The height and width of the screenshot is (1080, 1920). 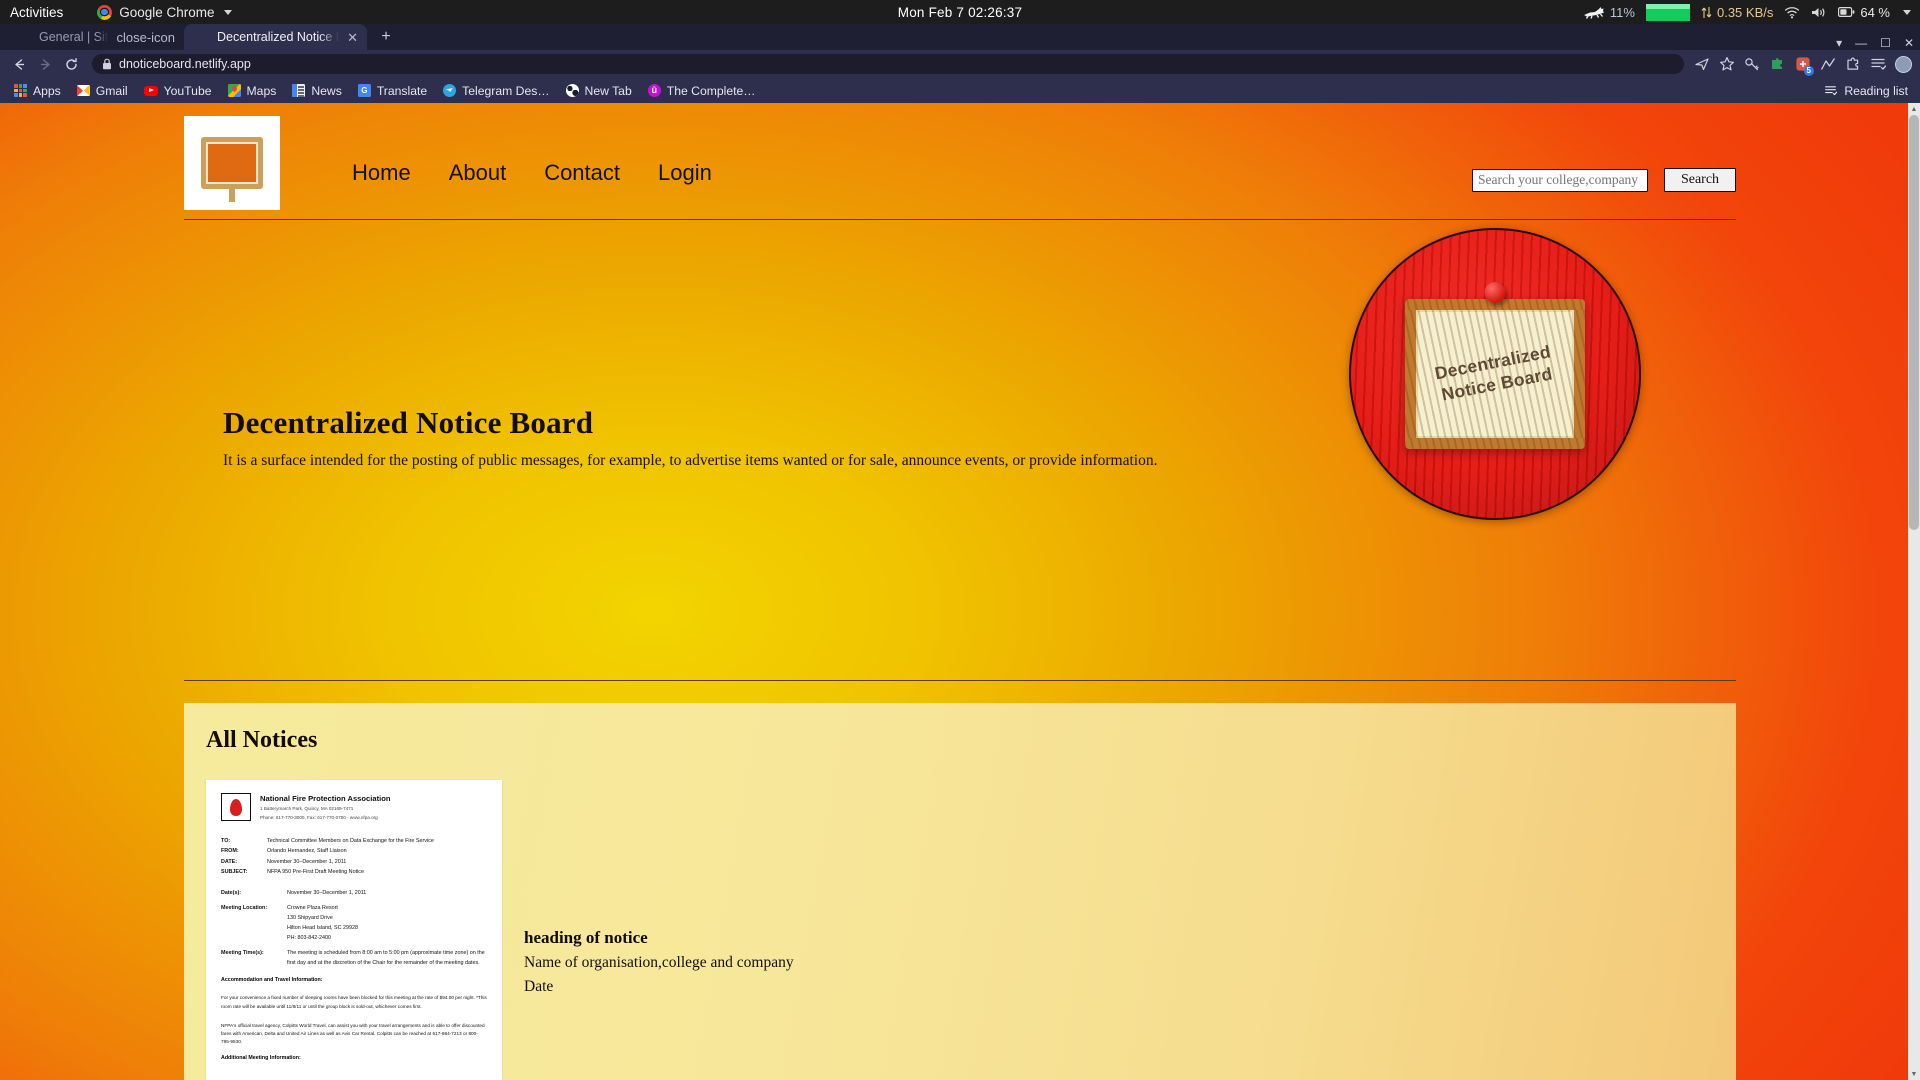 What do you see at coordinates (45, 64) in the screenshot?
I see `forward-arrow-icon` at bounding box center [45, 64].